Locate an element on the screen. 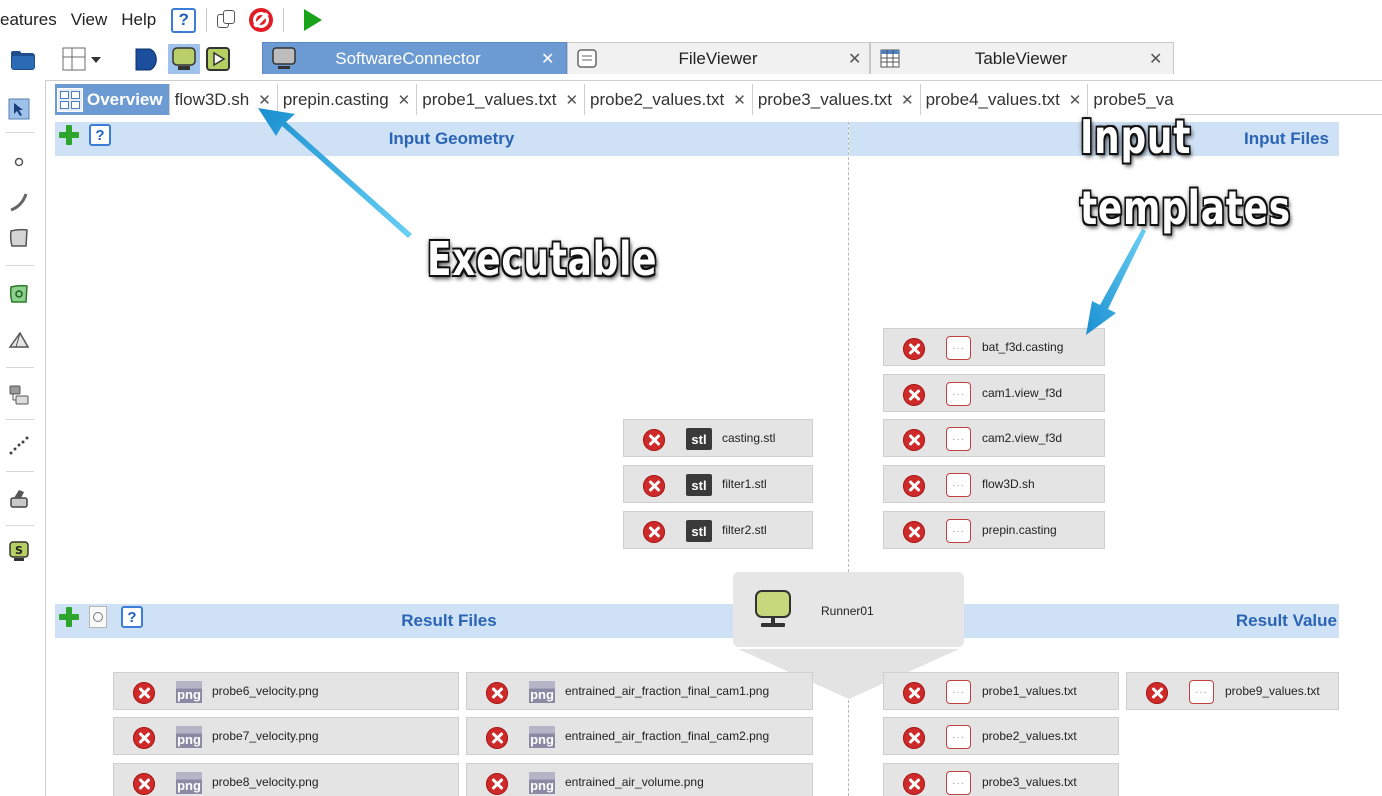 This screenshot has height=796, width=1382. result-file-item: png probe6_velocity.png is located at coordinates (286, 691).